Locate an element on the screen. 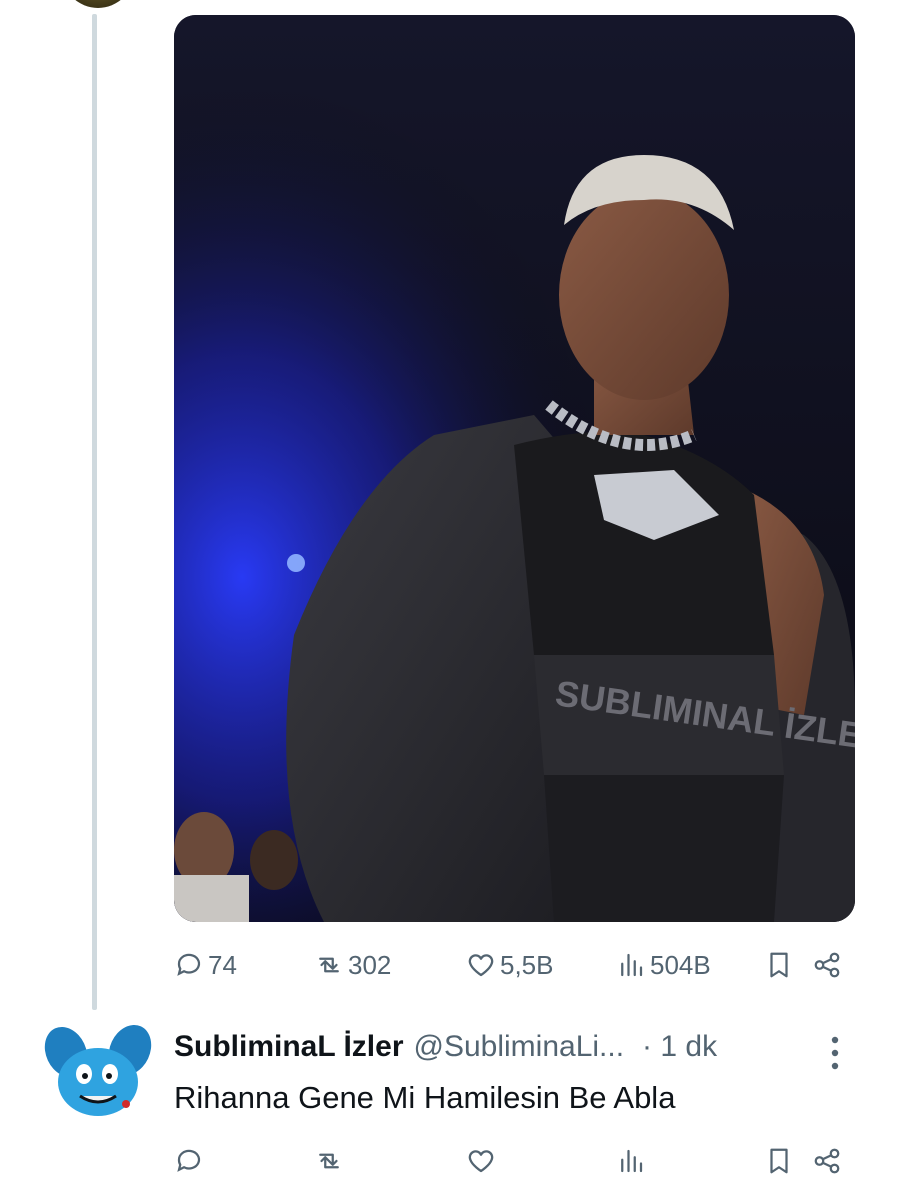 The height and width of the screenshot is (1200, 900). vertical-ellipsis-icon is located at coordinates (835, 1053).